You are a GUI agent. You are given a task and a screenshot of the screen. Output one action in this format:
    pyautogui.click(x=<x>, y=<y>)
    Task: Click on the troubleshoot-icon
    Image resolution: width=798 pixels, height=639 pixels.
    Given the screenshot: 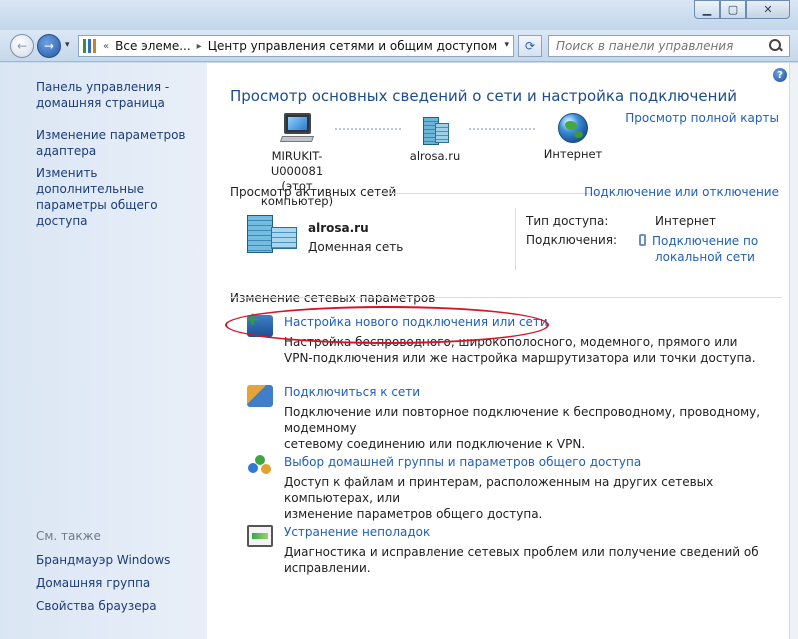 What is the action you would take?
    pyautogui.click(x=260, y=536)
    